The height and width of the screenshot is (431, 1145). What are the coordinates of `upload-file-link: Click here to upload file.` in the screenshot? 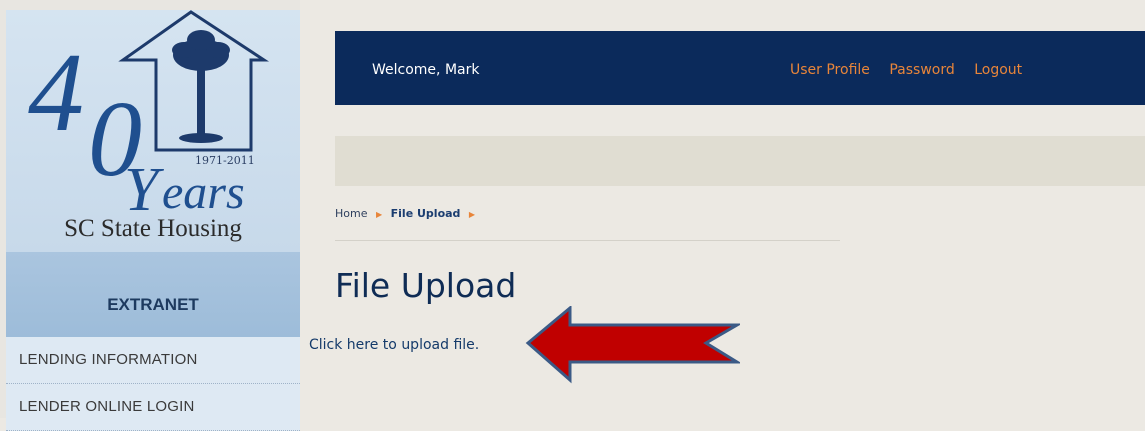 It's located at (394, 345).